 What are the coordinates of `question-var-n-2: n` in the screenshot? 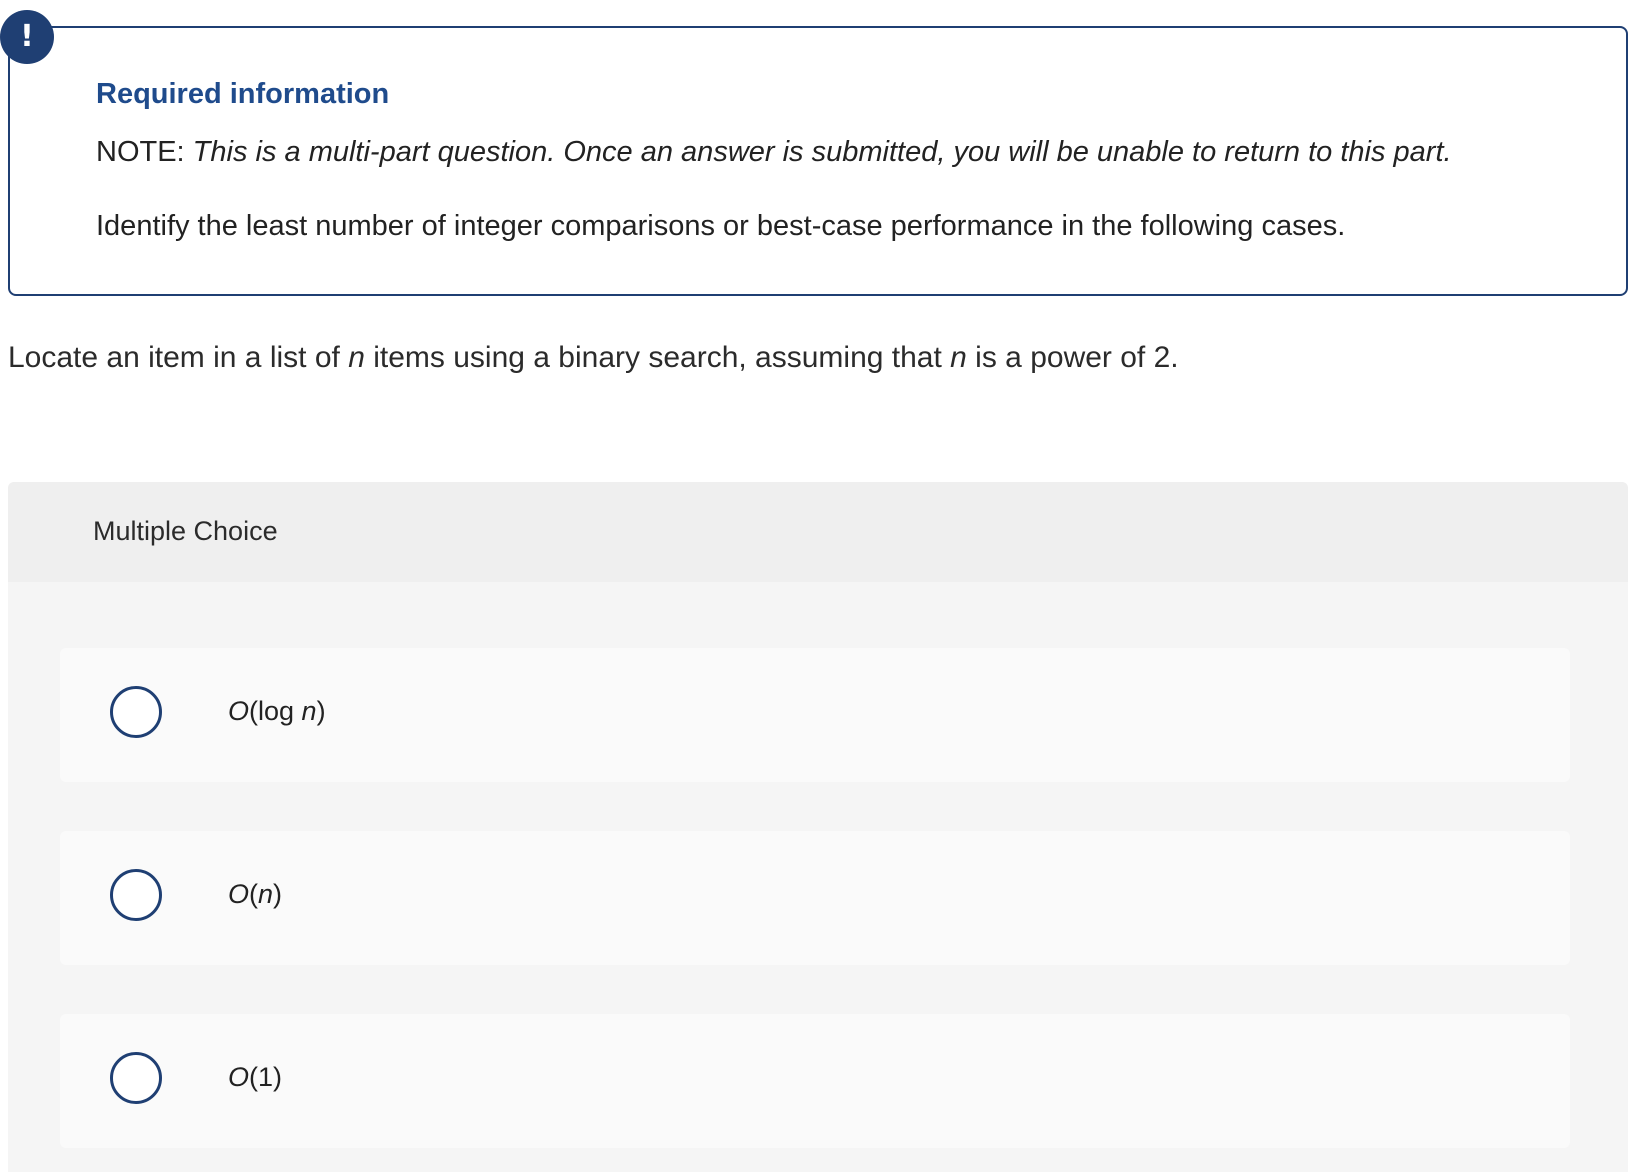 It's located at (958, 357).